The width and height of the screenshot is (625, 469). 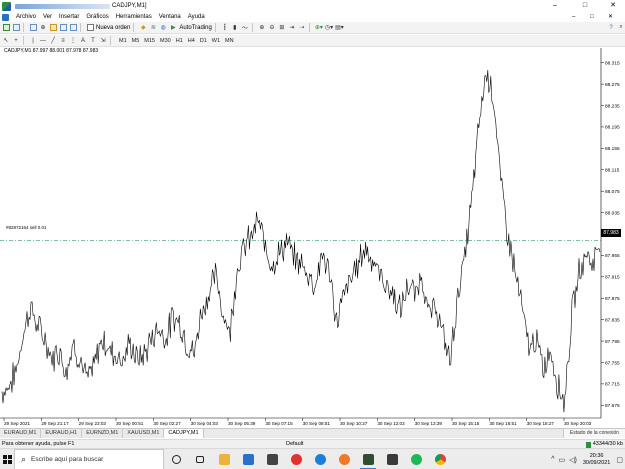 I want to click on cursor-icon: ↖, so click(x=6, y=40).